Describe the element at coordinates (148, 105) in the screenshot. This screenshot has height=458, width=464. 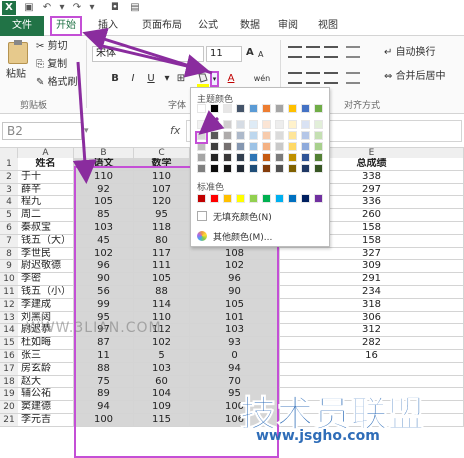
I see `annotation-arrows` at that location.